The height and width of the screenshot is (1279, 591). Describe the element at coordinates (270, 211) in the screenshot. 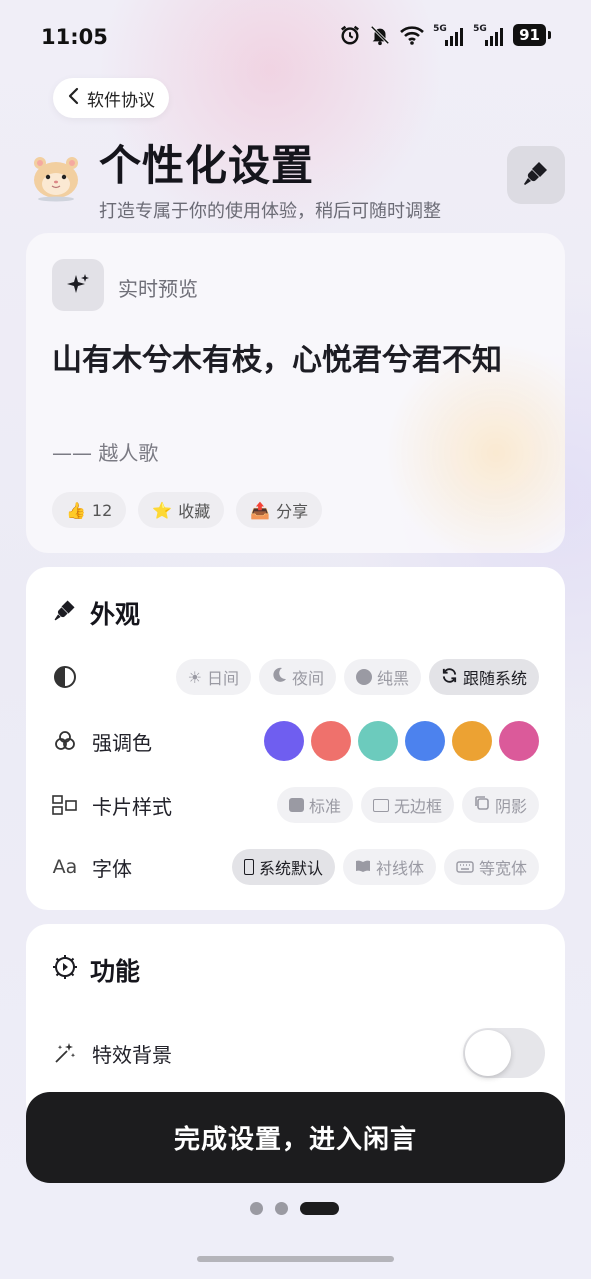

I see `page-subtitle: 打造专属于你的使用体验，稍后可随时调整` at that location.